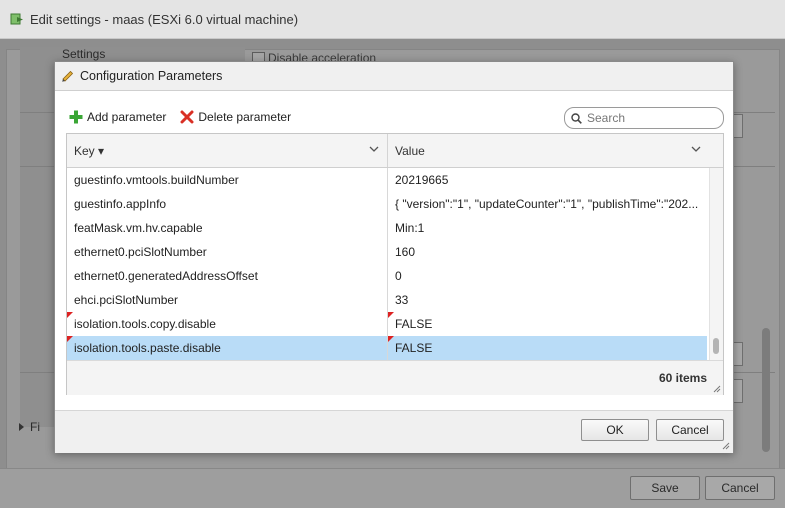  I want to click on value-cell: 160, so click(547, 252).